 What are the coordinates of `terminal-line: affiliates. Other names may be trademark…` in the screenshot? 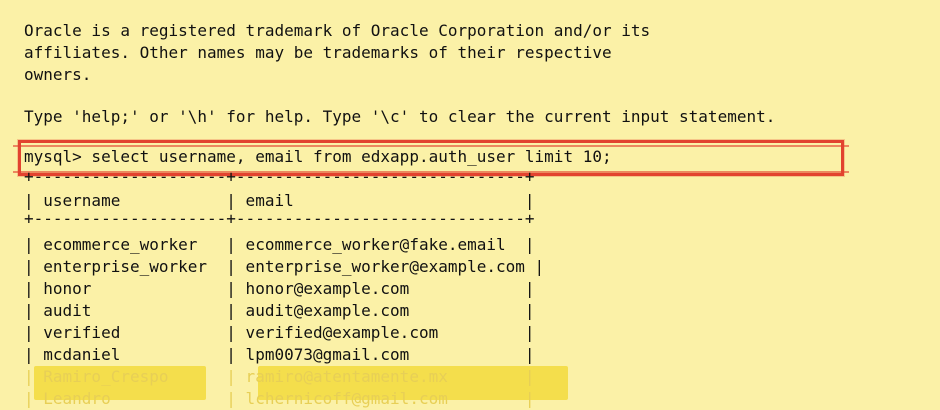 It's located at (318, 52).